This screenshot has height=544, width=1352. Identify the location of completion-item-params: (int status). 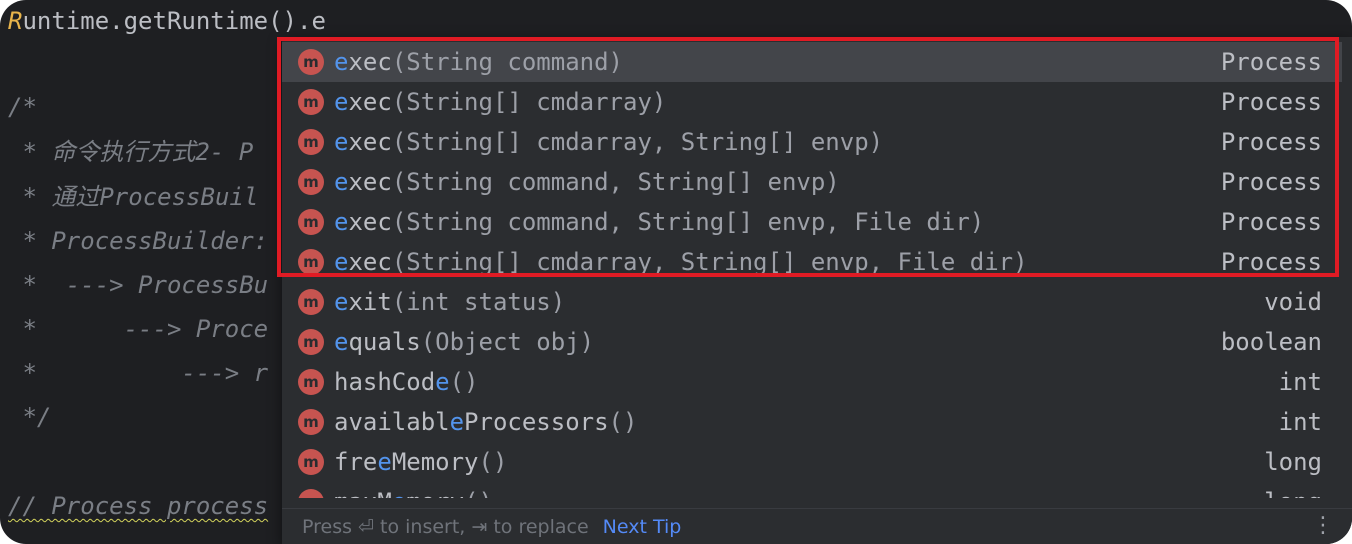
(478, 302).